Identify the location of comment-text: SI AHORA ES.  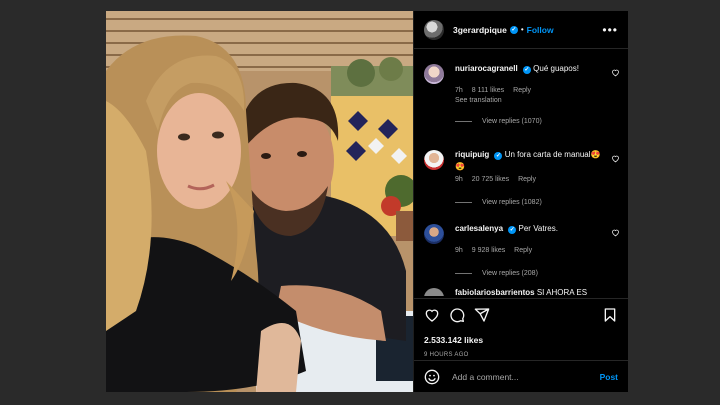
(562, 292).